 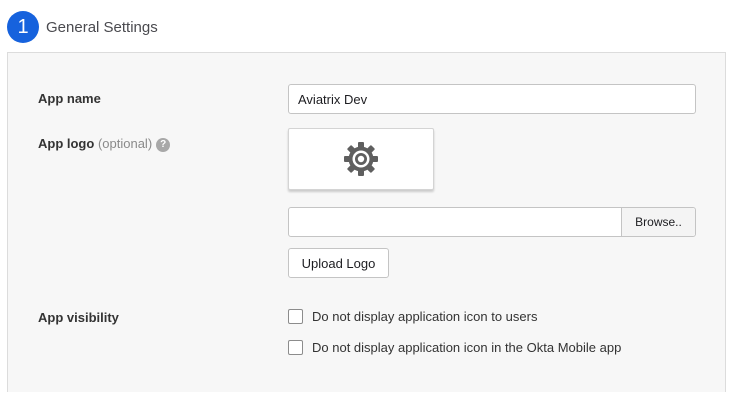 What do you see at coordinates (658, 222) in the screenshot?
I see `browse-button: Browse..` at bounding box center [658, 222].